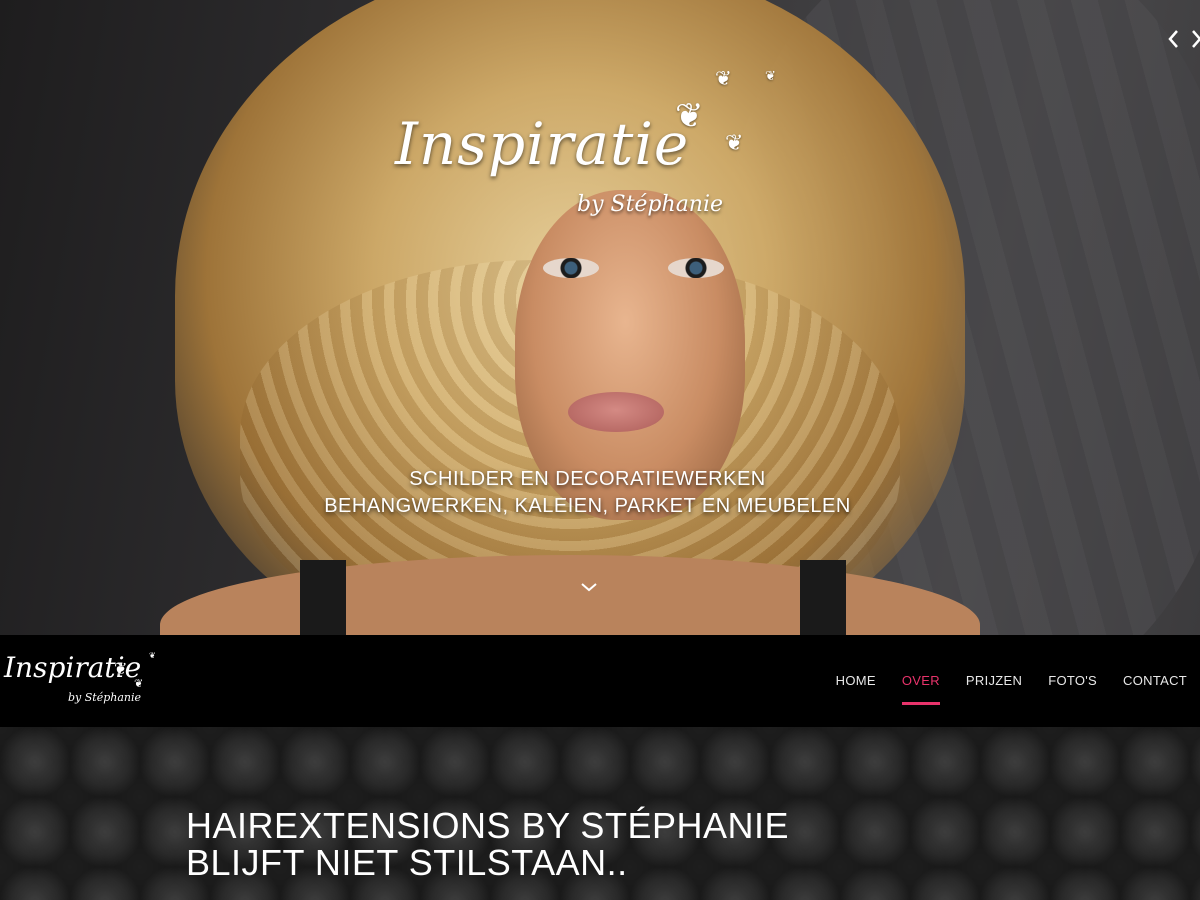 The width and height of the screenshot is (1200, 900). Describe the element at coordinates (407, 862) in the screenshot. I see `section-heading-line2: BLIJFT NIET STILSTAAN..` at that location.